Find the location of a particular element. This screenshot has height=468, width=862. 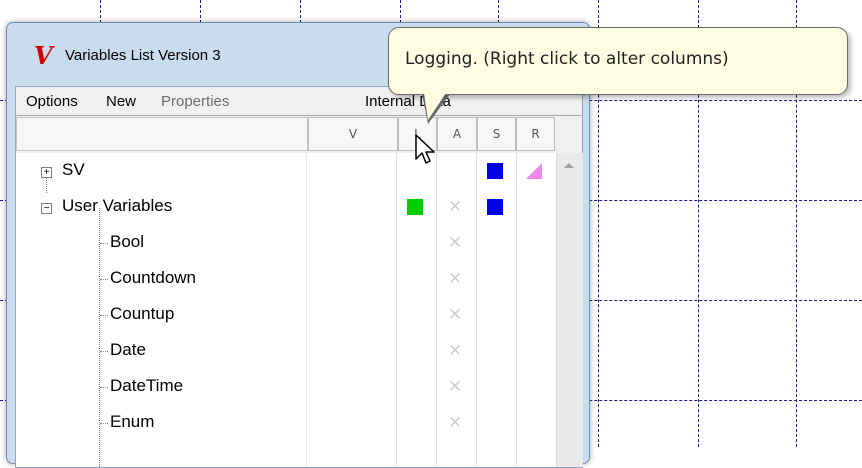

collapse-icon: − is located at coordinates (46, 208).